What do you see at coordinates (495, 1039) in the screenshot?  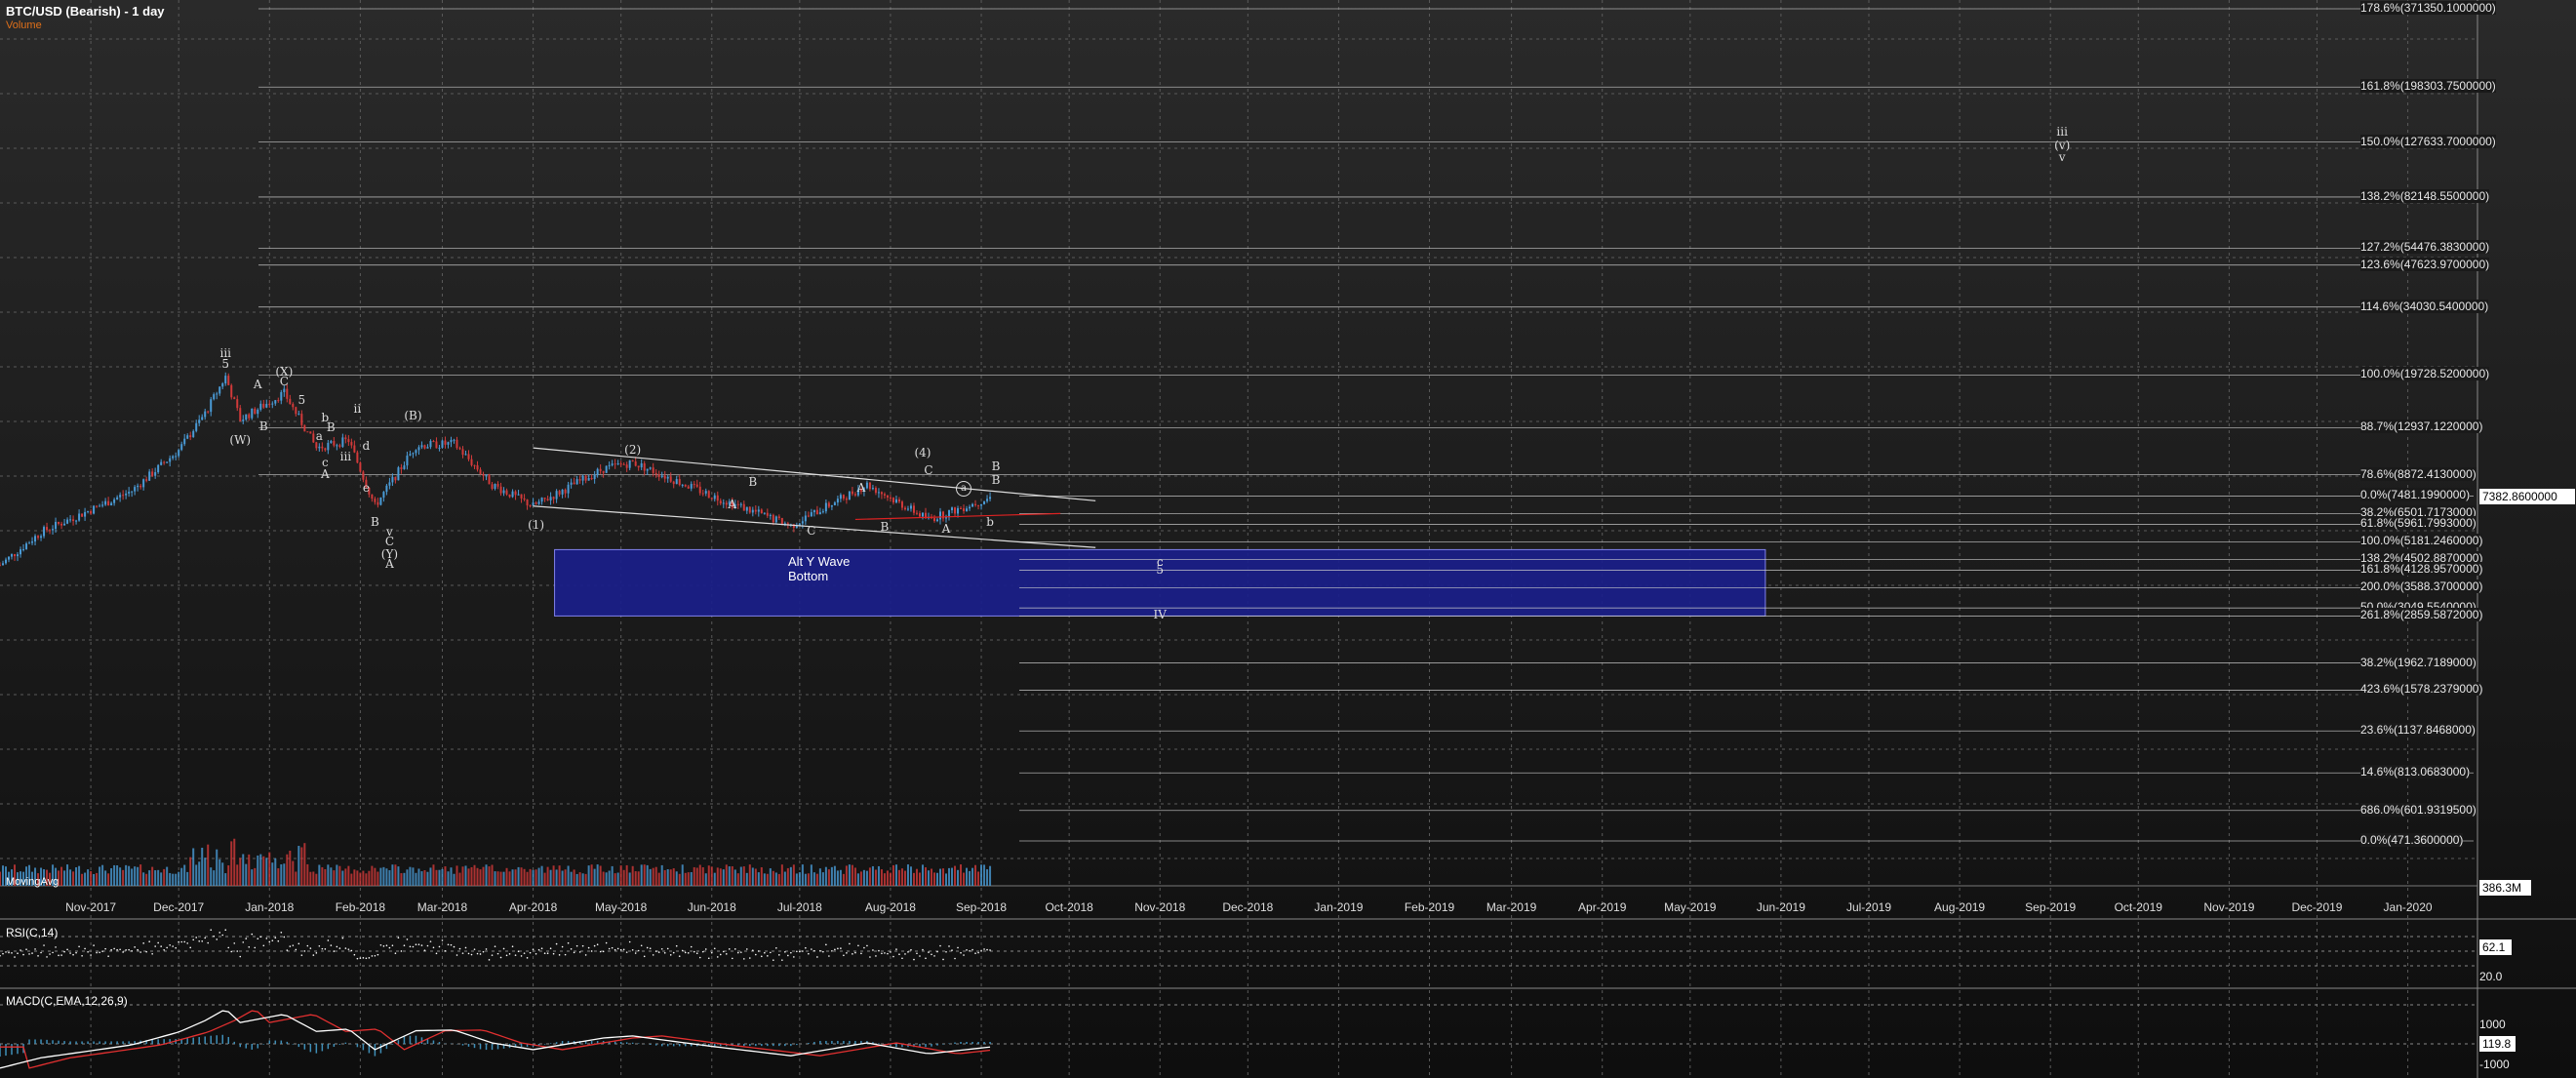 I see `macd-line` at bounding box center [495, 1039].